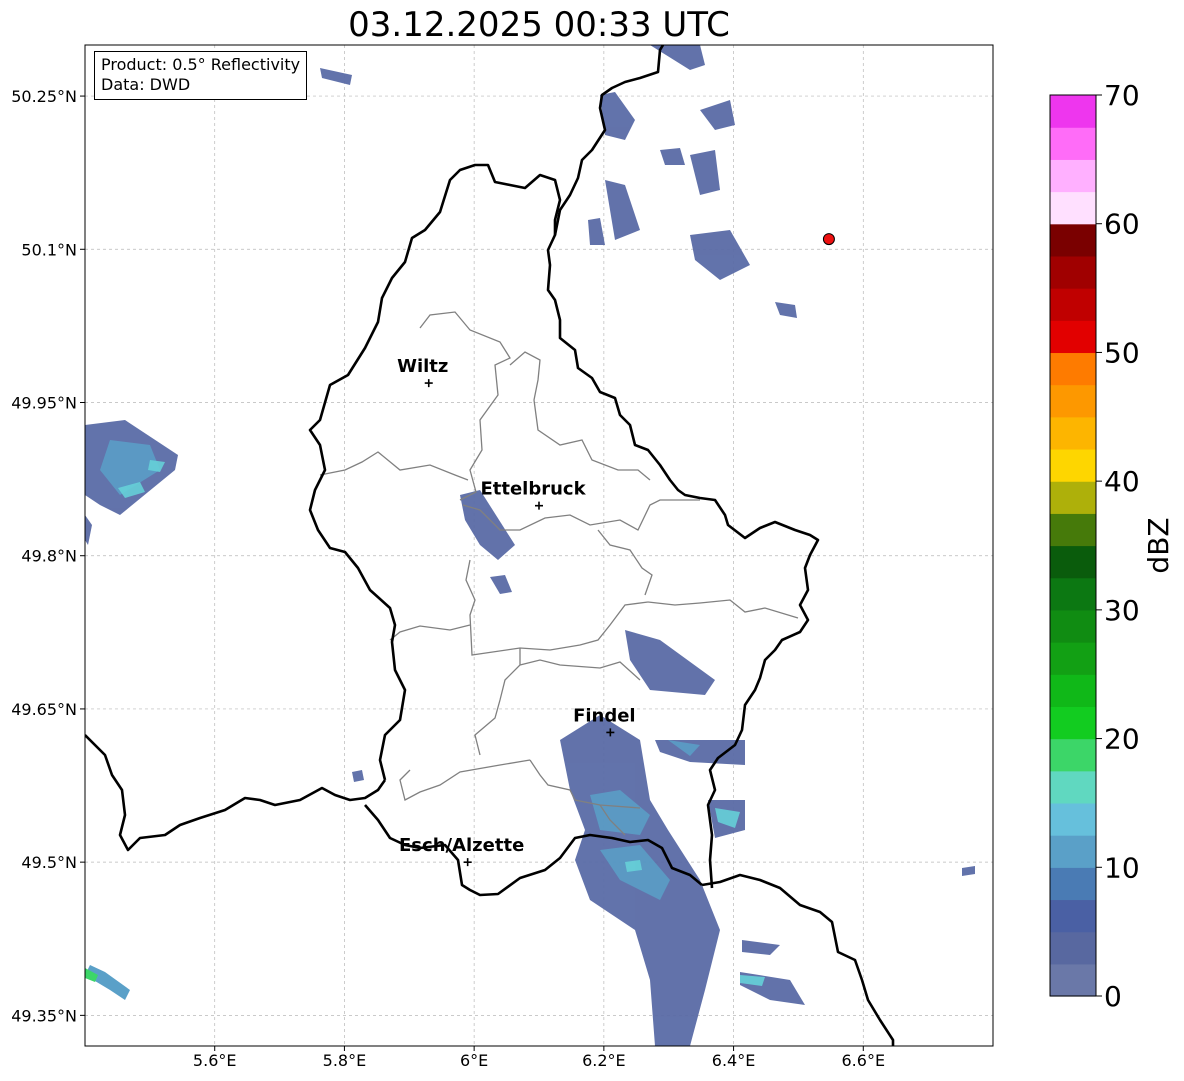 Image resolution: width=1184 pixels, height=1081 pixels. What do you see at coordinates (49, 862) in the screenshot?
I see `y-tick-label: 49.5°N` at bounding box center [49, 862].